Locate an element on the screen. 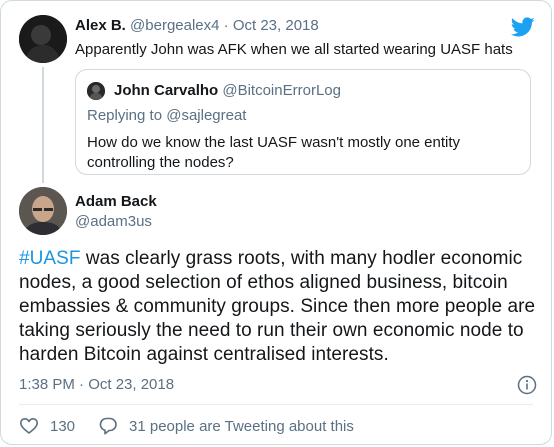  avatar-parent is located at coordinates (43, 39).